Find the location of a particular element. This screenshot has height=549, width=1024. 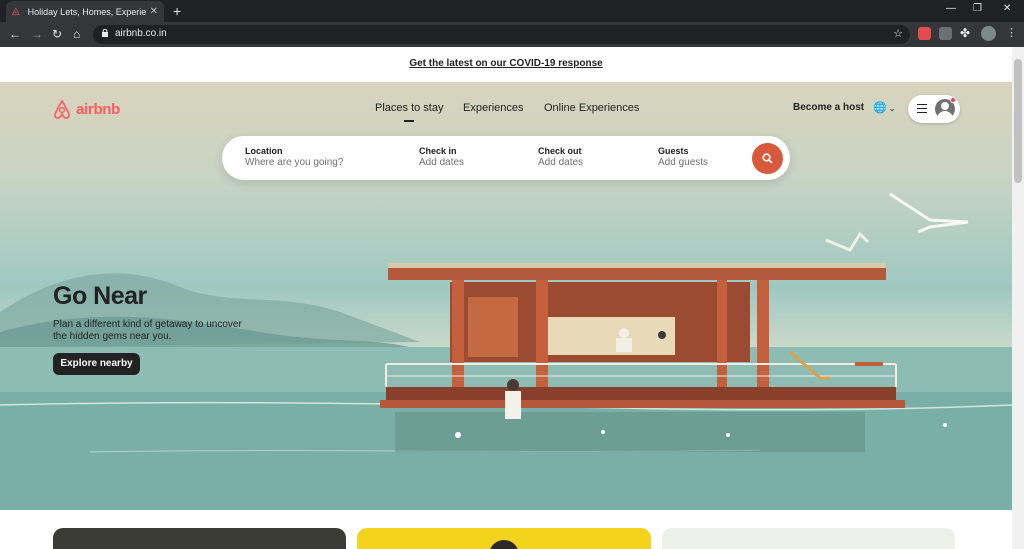

language-selector: 🌐 ⌄ is located at coordinates (884, 107).